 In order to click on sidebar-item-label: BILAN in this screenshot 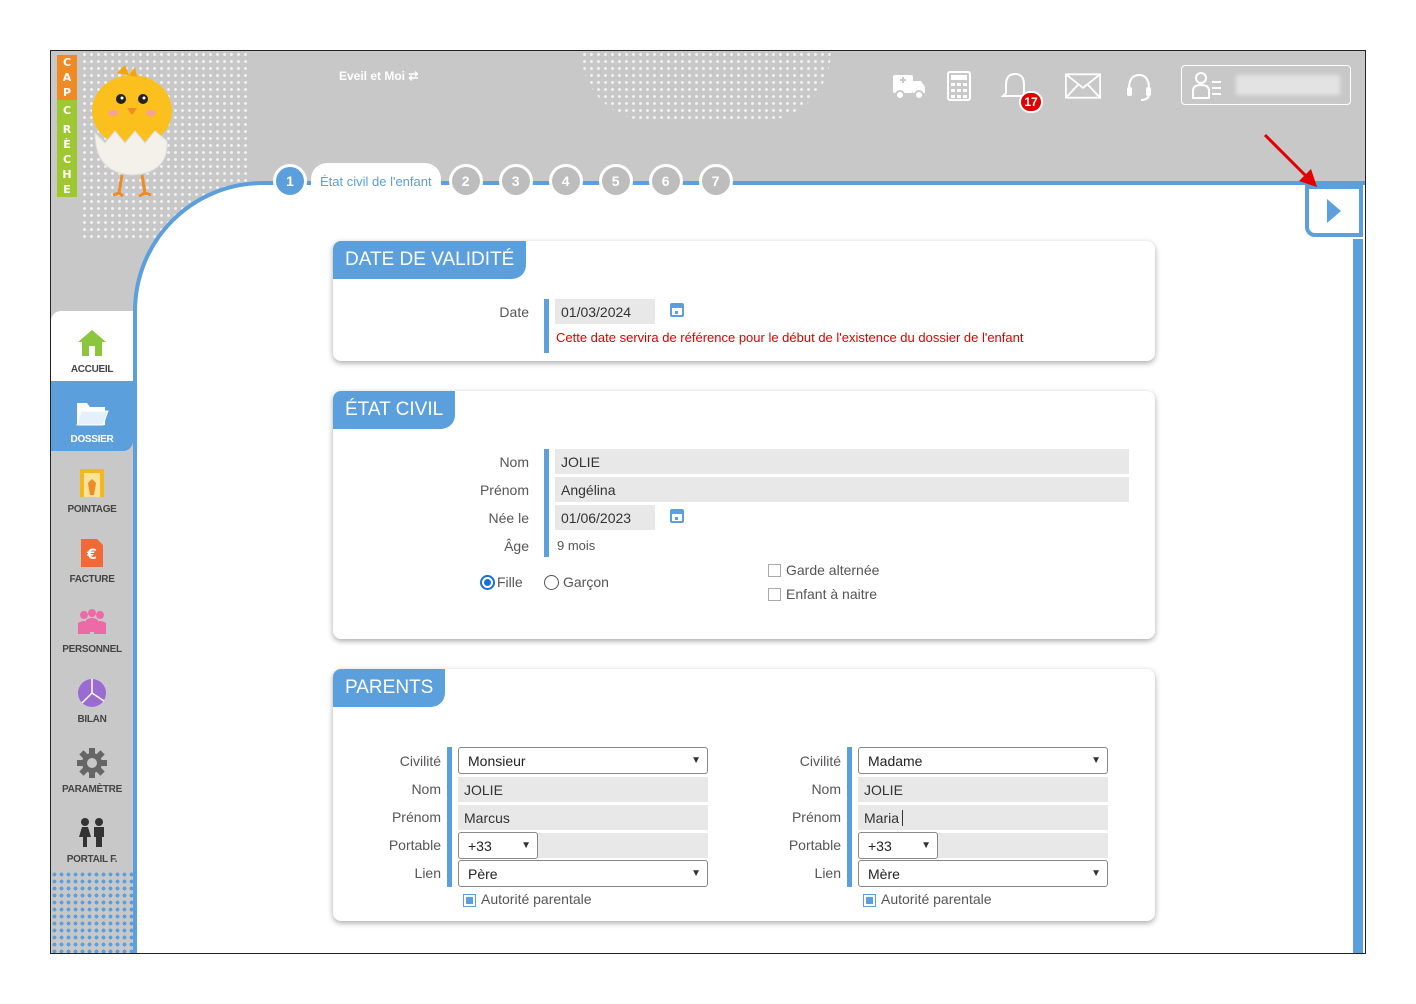, I will do `click(92, 719)`.